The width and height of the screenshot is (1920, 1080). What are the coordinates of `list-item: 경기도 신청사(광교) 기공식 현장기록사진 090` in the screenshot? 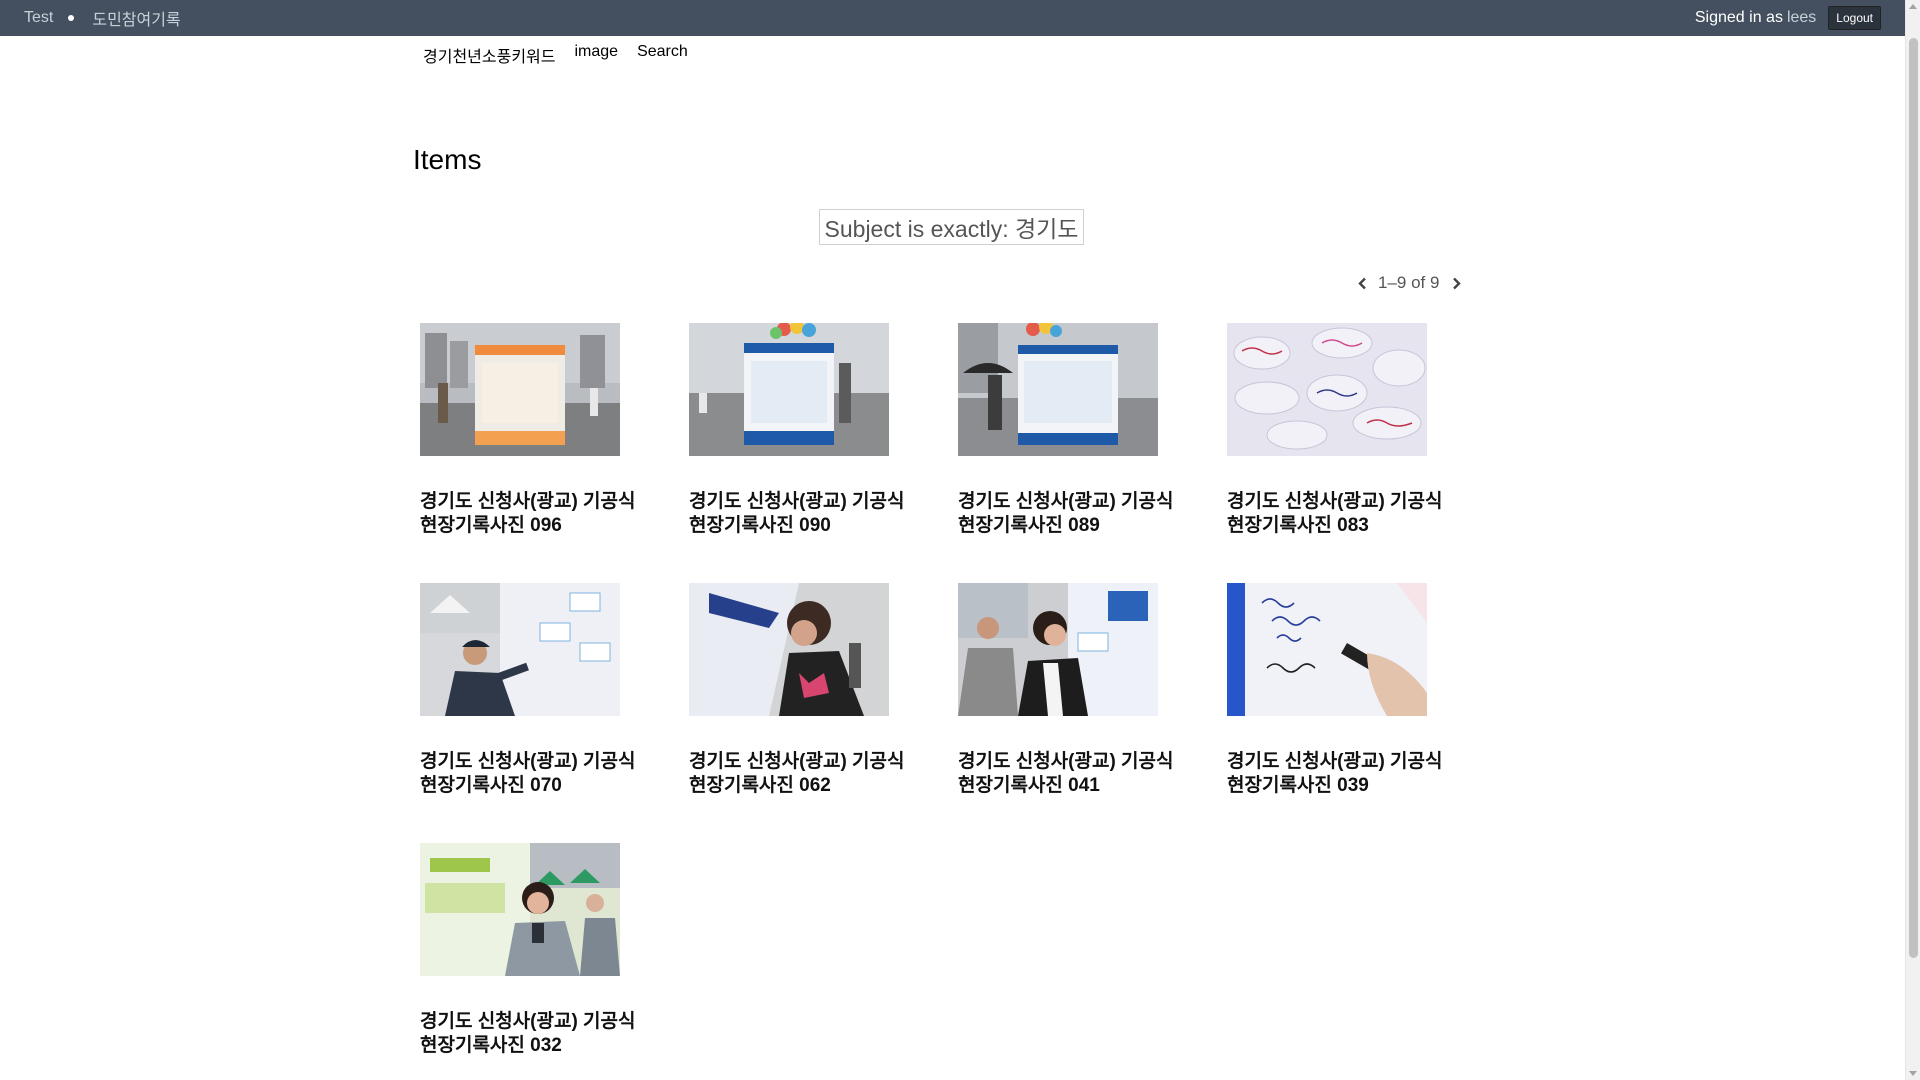 It's located at (797, 453).